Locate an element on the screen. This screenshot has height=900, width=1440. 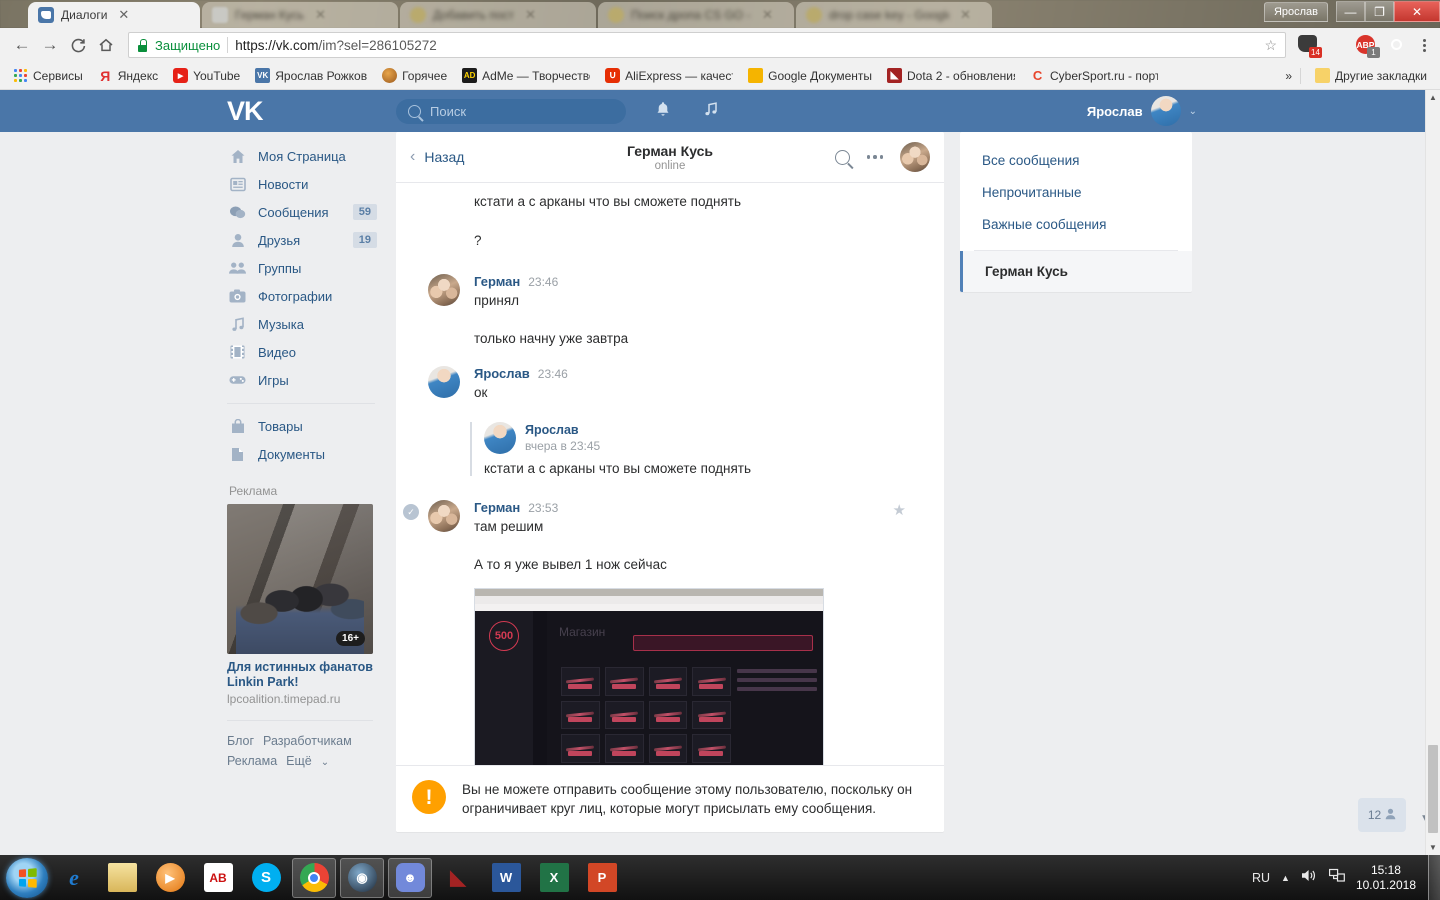
bookmark-youtube: ▶ YouTube is located at coordinates (206, 75).